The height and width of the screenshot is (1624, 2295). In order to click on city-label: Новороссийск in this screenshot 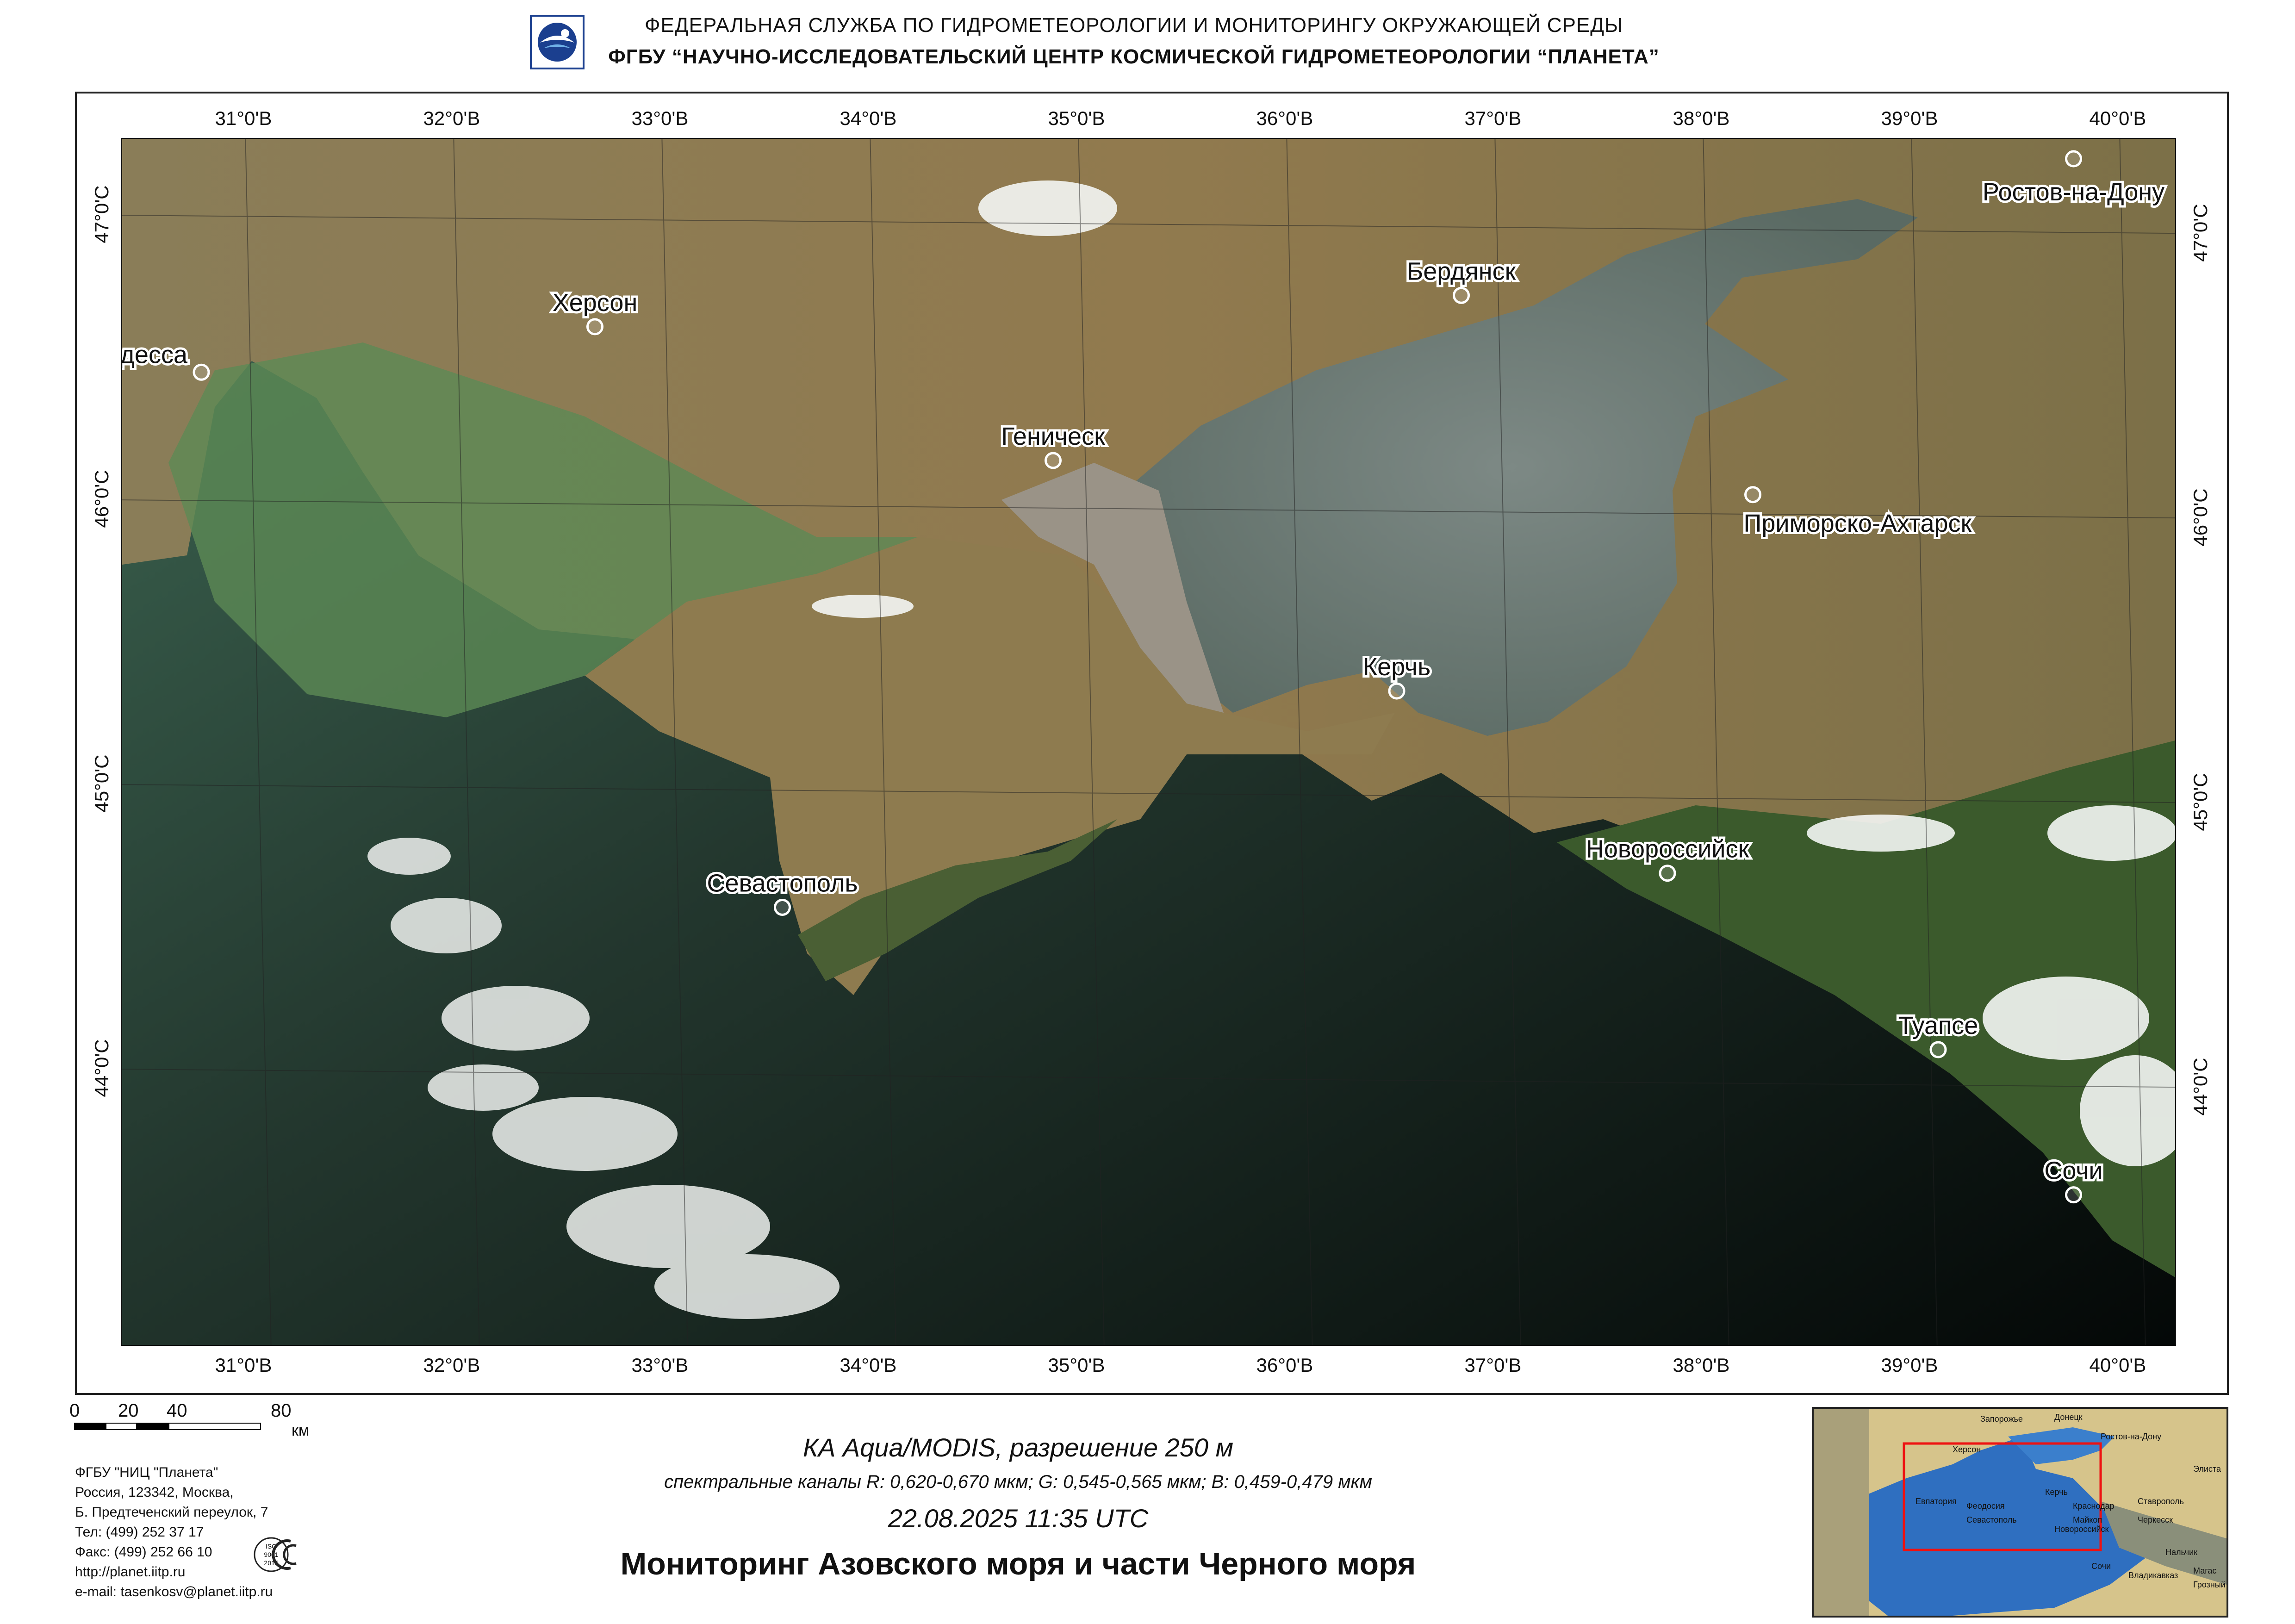, I will do `click(1667, 849)`.